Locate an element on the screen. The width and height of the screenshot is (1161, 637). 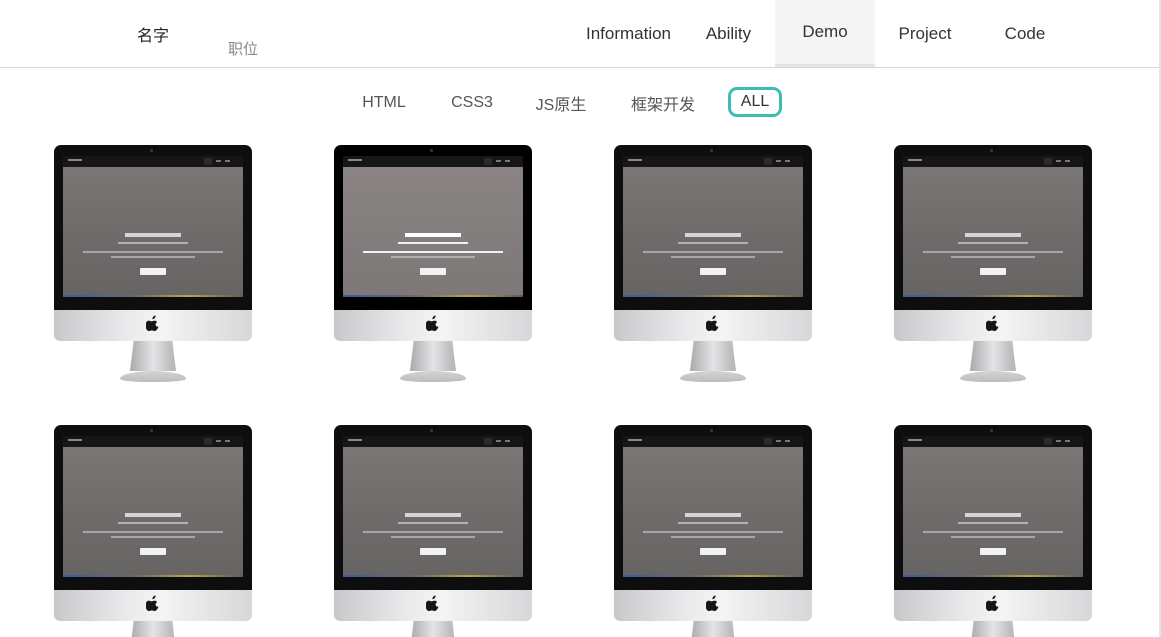
filter-html: HTML is located at coordinates (384, 103).